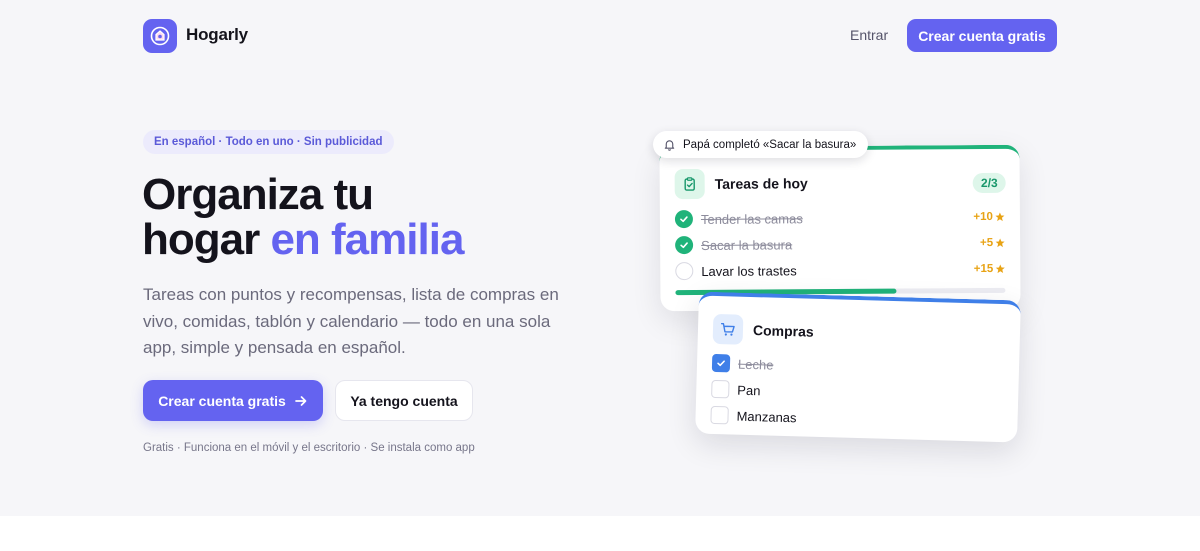  What do you see at coordinates (982, 35) in the screenshot?
I see `header-signup-button: Crear cuenta gratis` at bounding box center [982, 35].